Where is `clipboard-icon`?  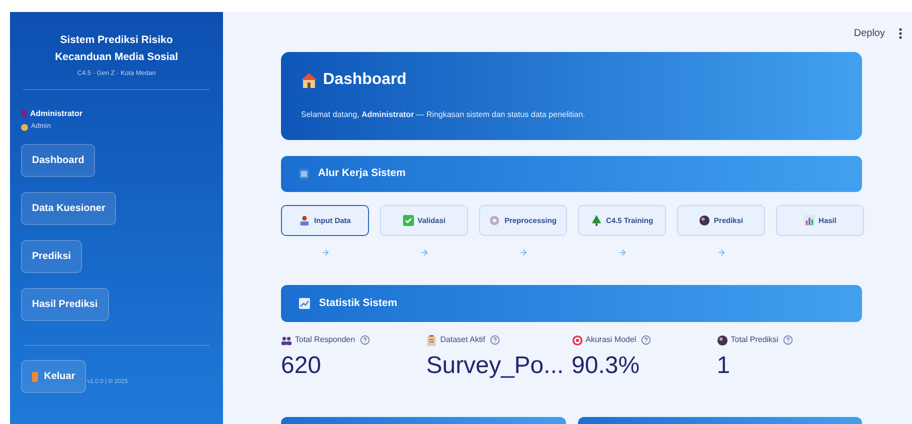 clipboard-icon is located at coordinates (432, 340).